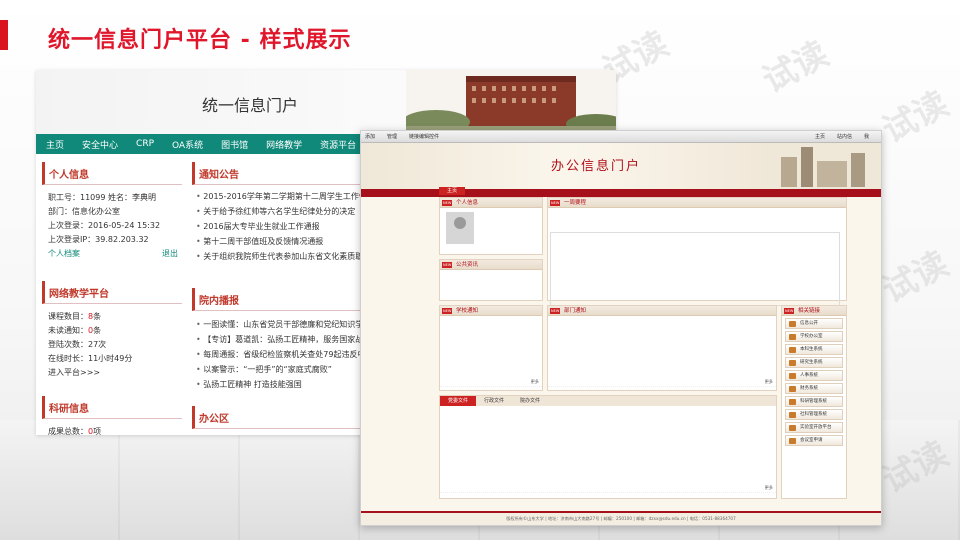 Image resolution: width=960 pixels, height=540 pixels. Describe the element at coordinates (284, 144) in the screenshot. I see `nav-online-teaching: 网络教学` at that location.